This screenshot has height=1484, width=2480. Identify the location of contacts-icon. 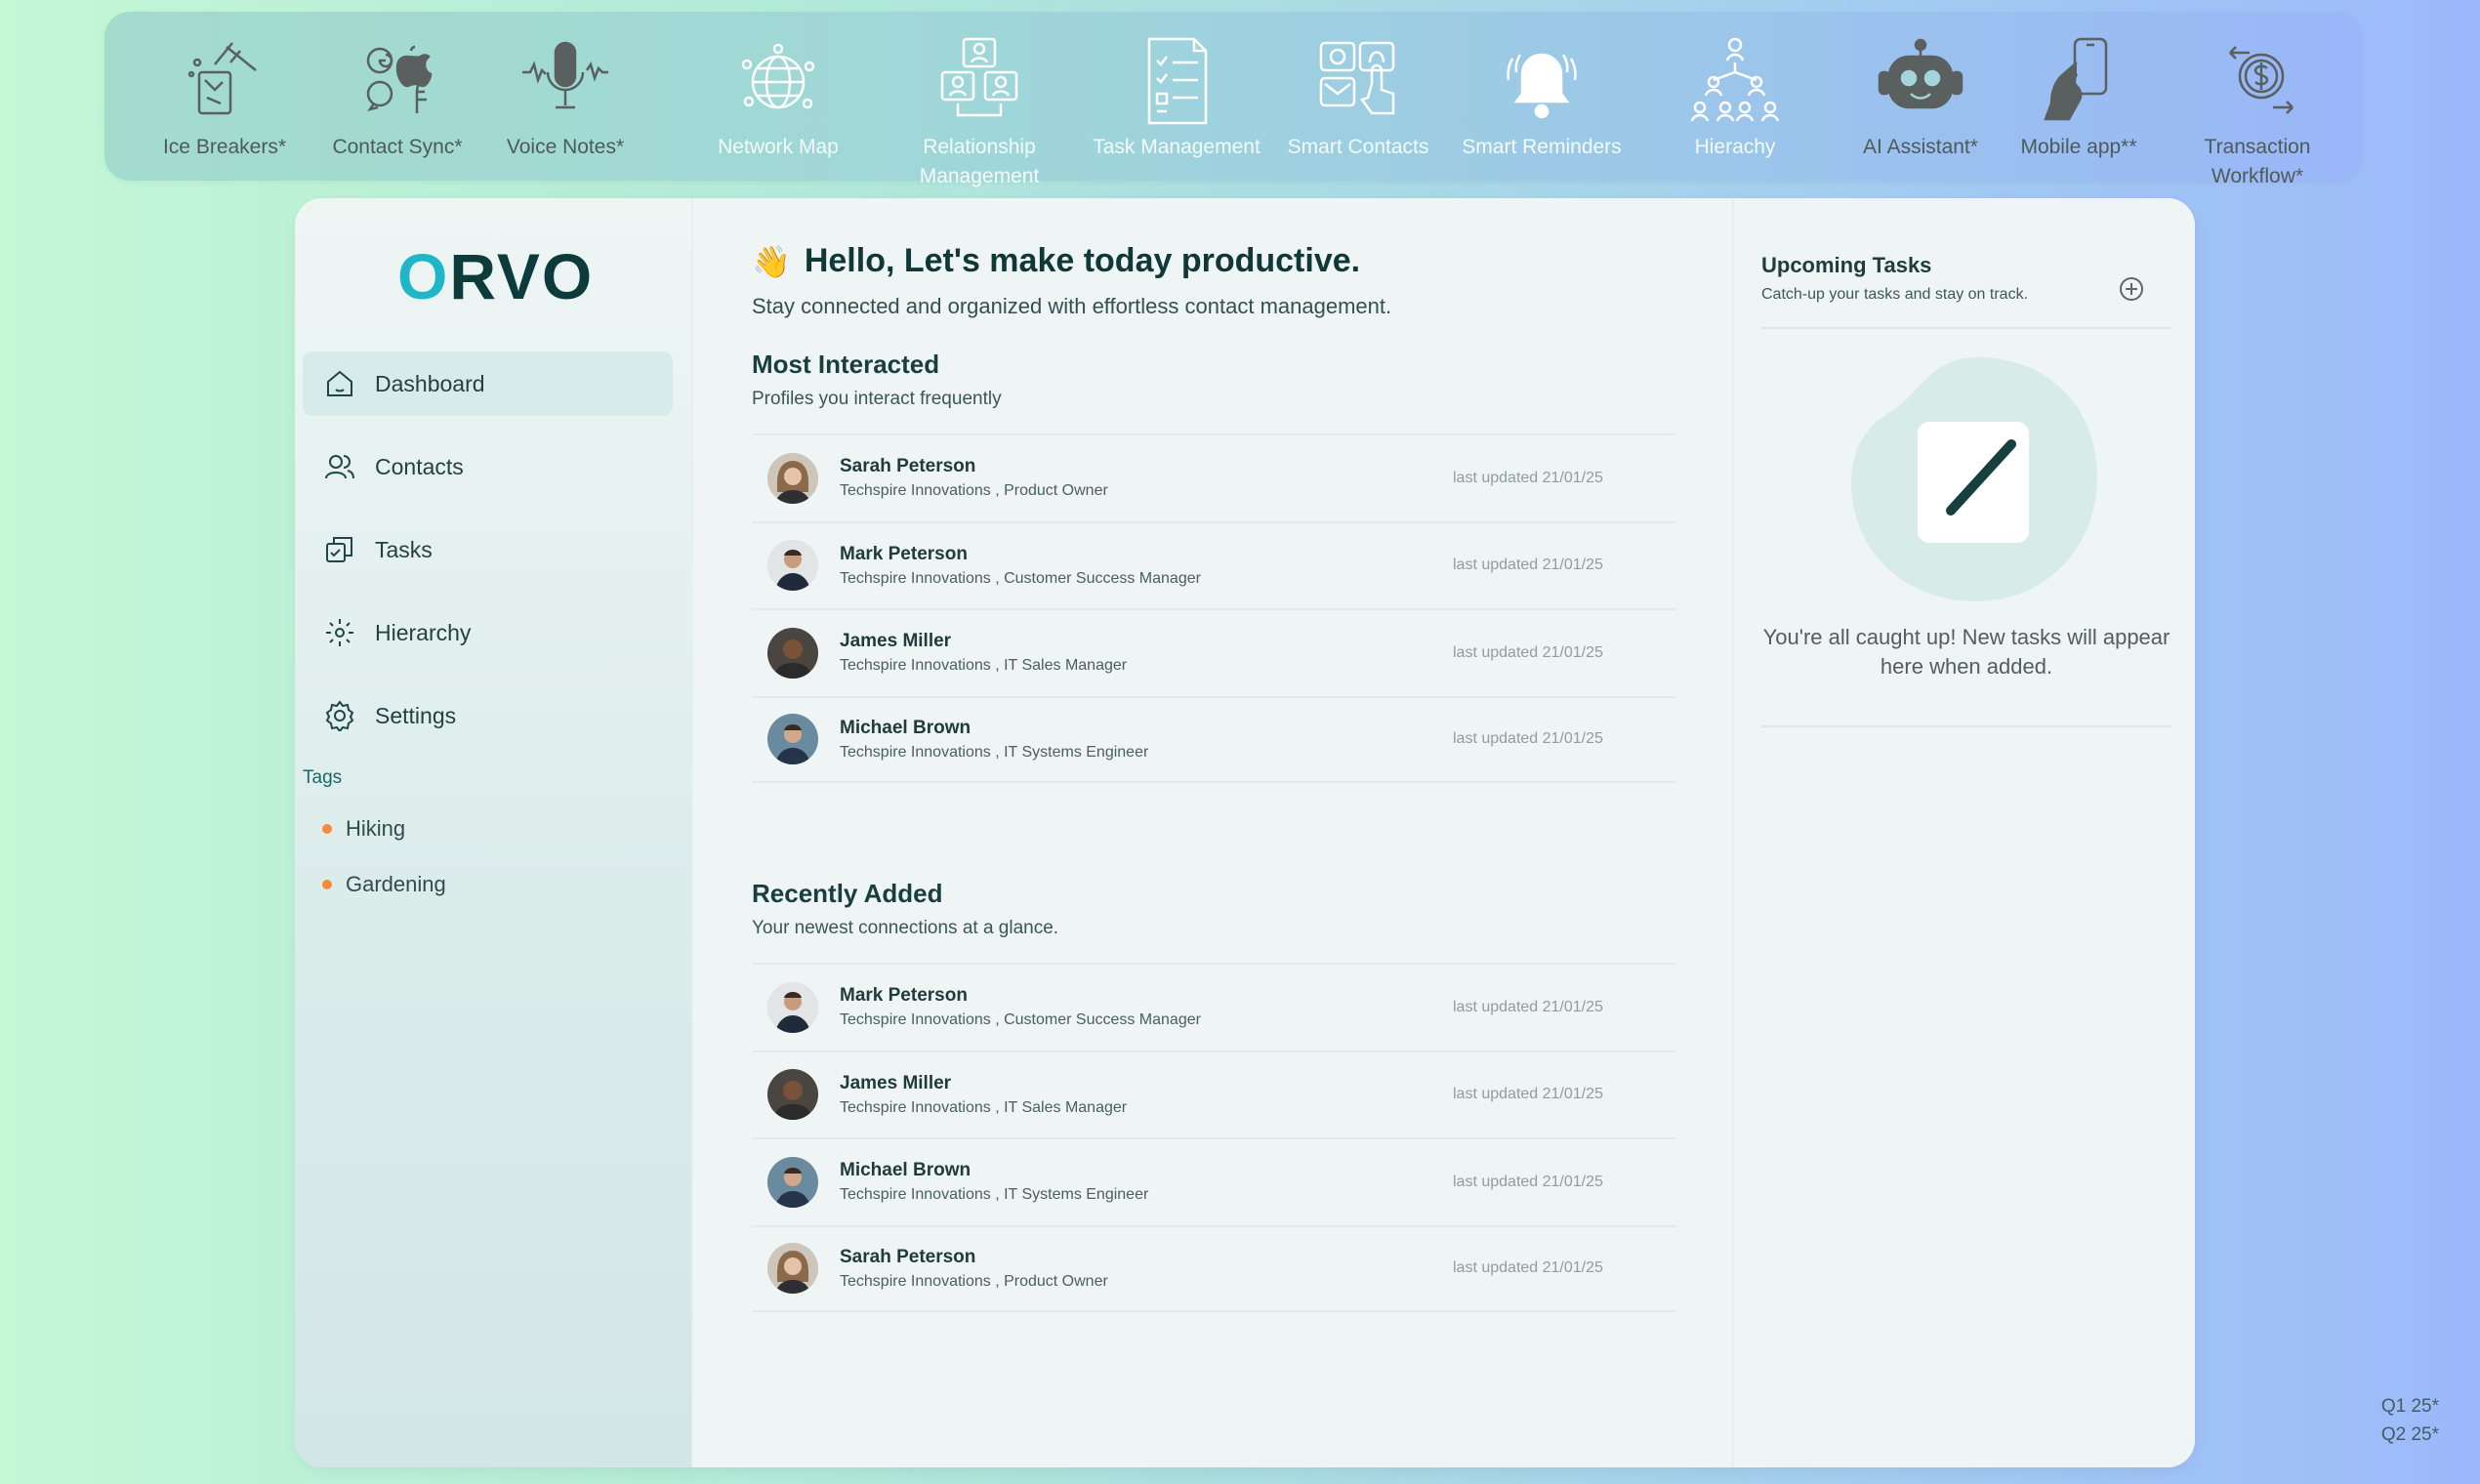
(339, 467).